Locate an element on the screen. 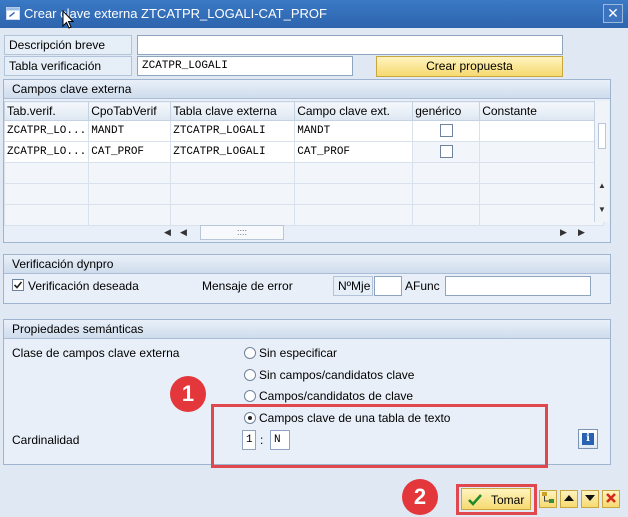  option-label: Sin campos/candidatos clave is located at coordinates (337, 375).